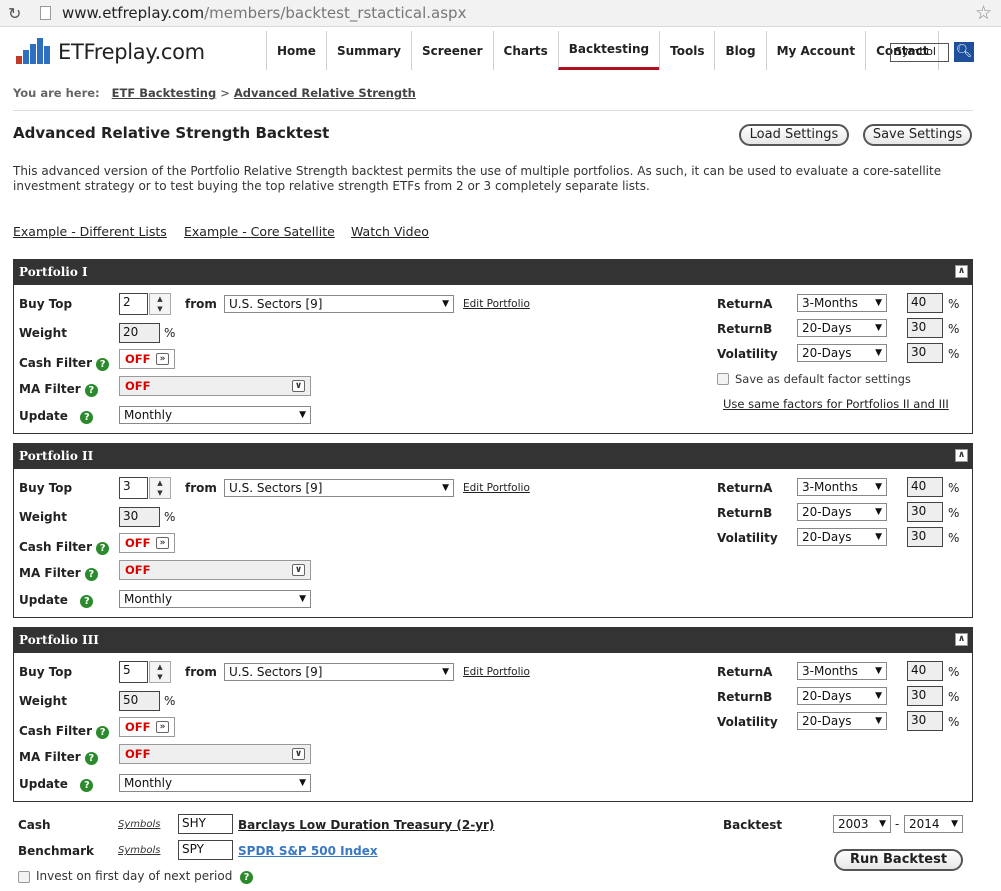  I want to click on nav-my-account: My Account, so click(815, 50).